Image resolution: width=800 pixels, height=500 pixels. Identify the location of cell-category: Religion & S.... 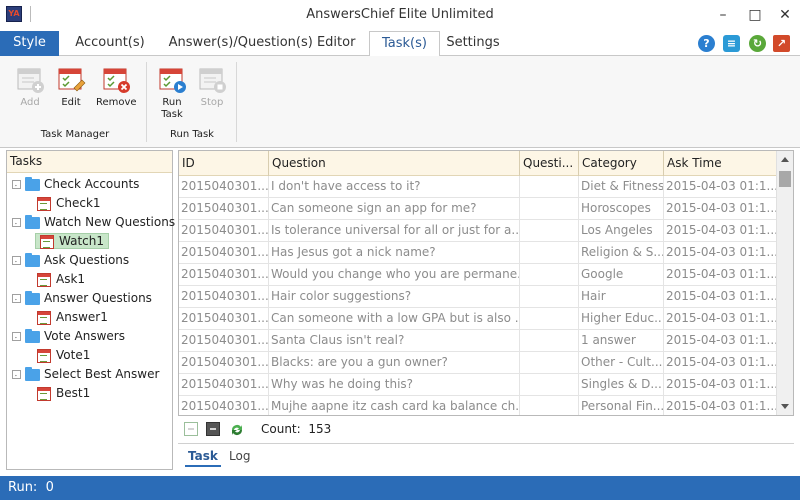
(621, 253).